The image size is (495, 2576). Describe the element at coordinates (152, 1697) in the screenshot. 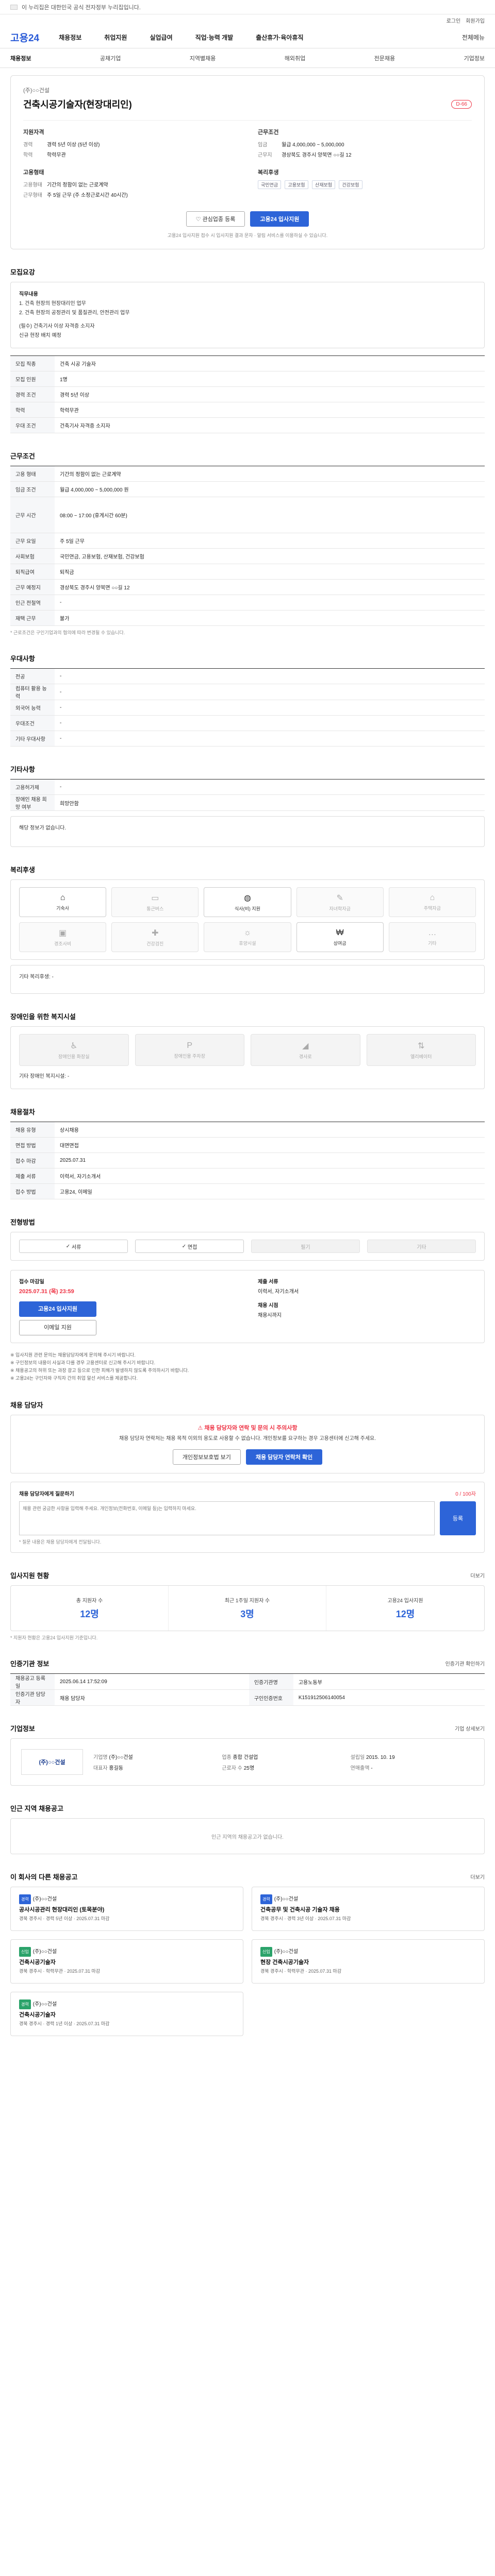

I see `row-value: 채용 담당자` at that location.